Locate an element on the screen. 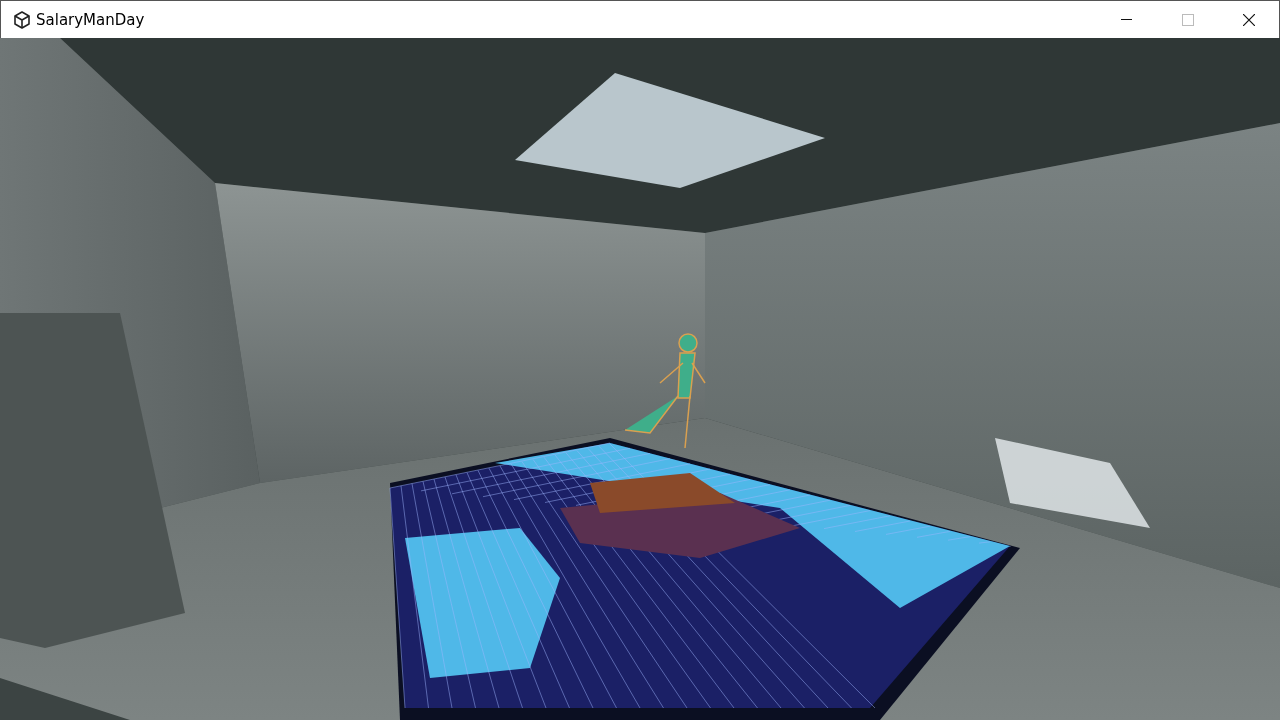 The image size is (1280, 720). minimize-icon is located at coordinates (1126, 19).